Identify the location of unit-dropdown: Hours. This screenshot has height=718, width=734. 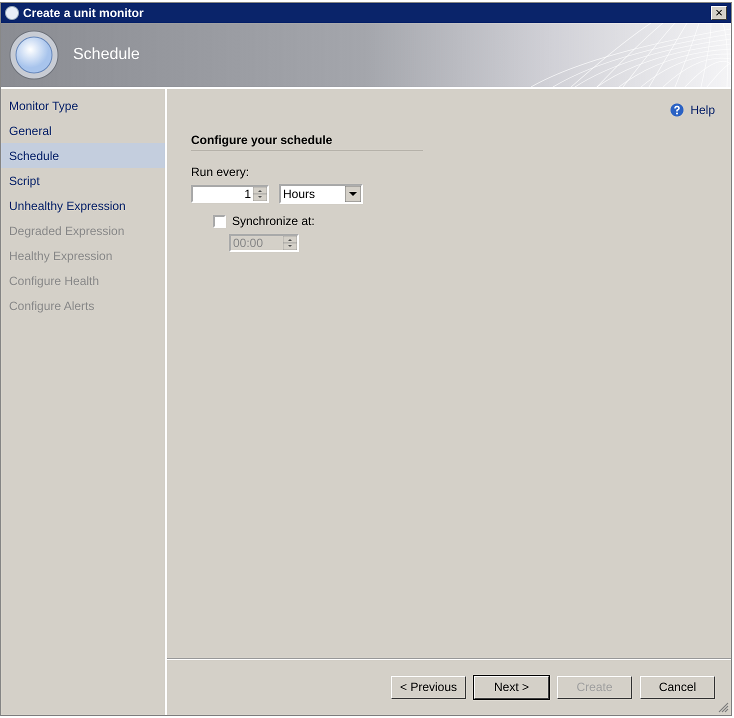
(321, 194).